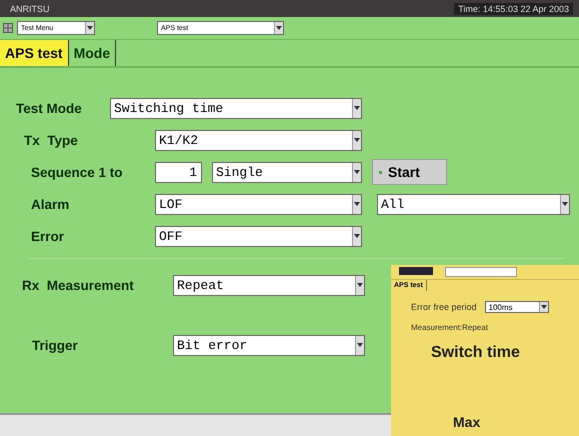 The width and height of the screenshot is (579, 436). What do you see at coordinates (236, 108) in the screenshot?
I see `test-mode-select: Switching time` at bounding box center [236, 108].